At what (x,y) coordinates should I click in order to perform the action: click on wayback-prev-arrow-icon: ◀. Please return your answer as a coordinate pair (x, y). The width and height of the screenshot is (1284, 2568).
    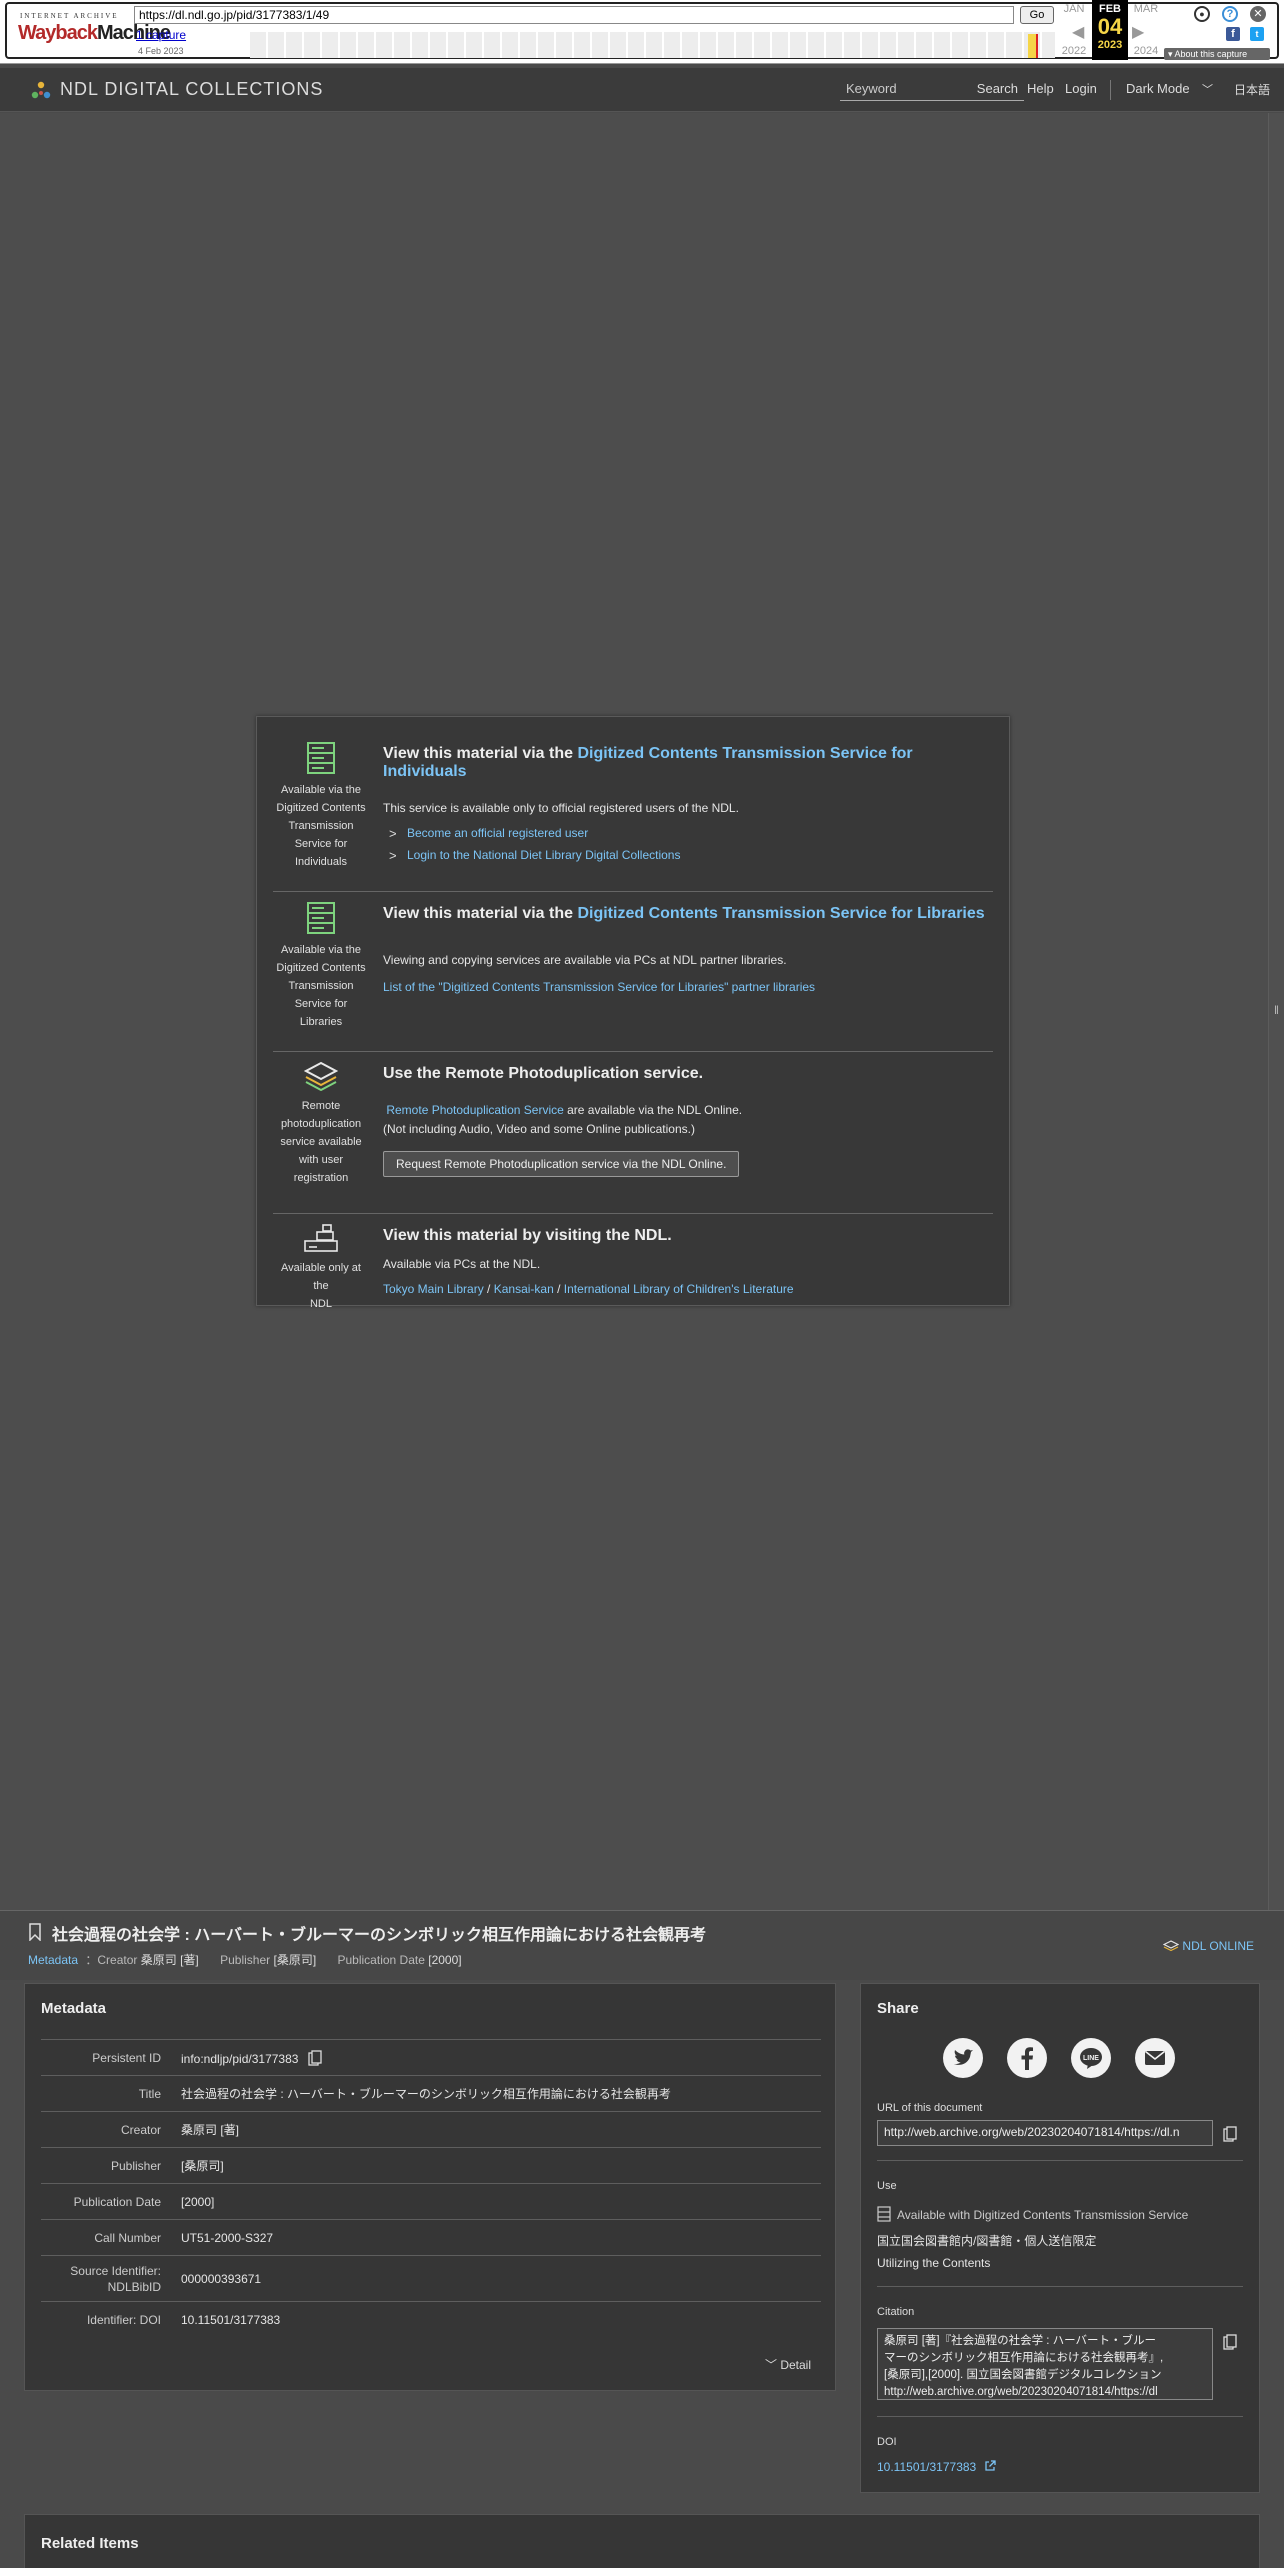
    Looking at the image, I should click on (1078, 32).